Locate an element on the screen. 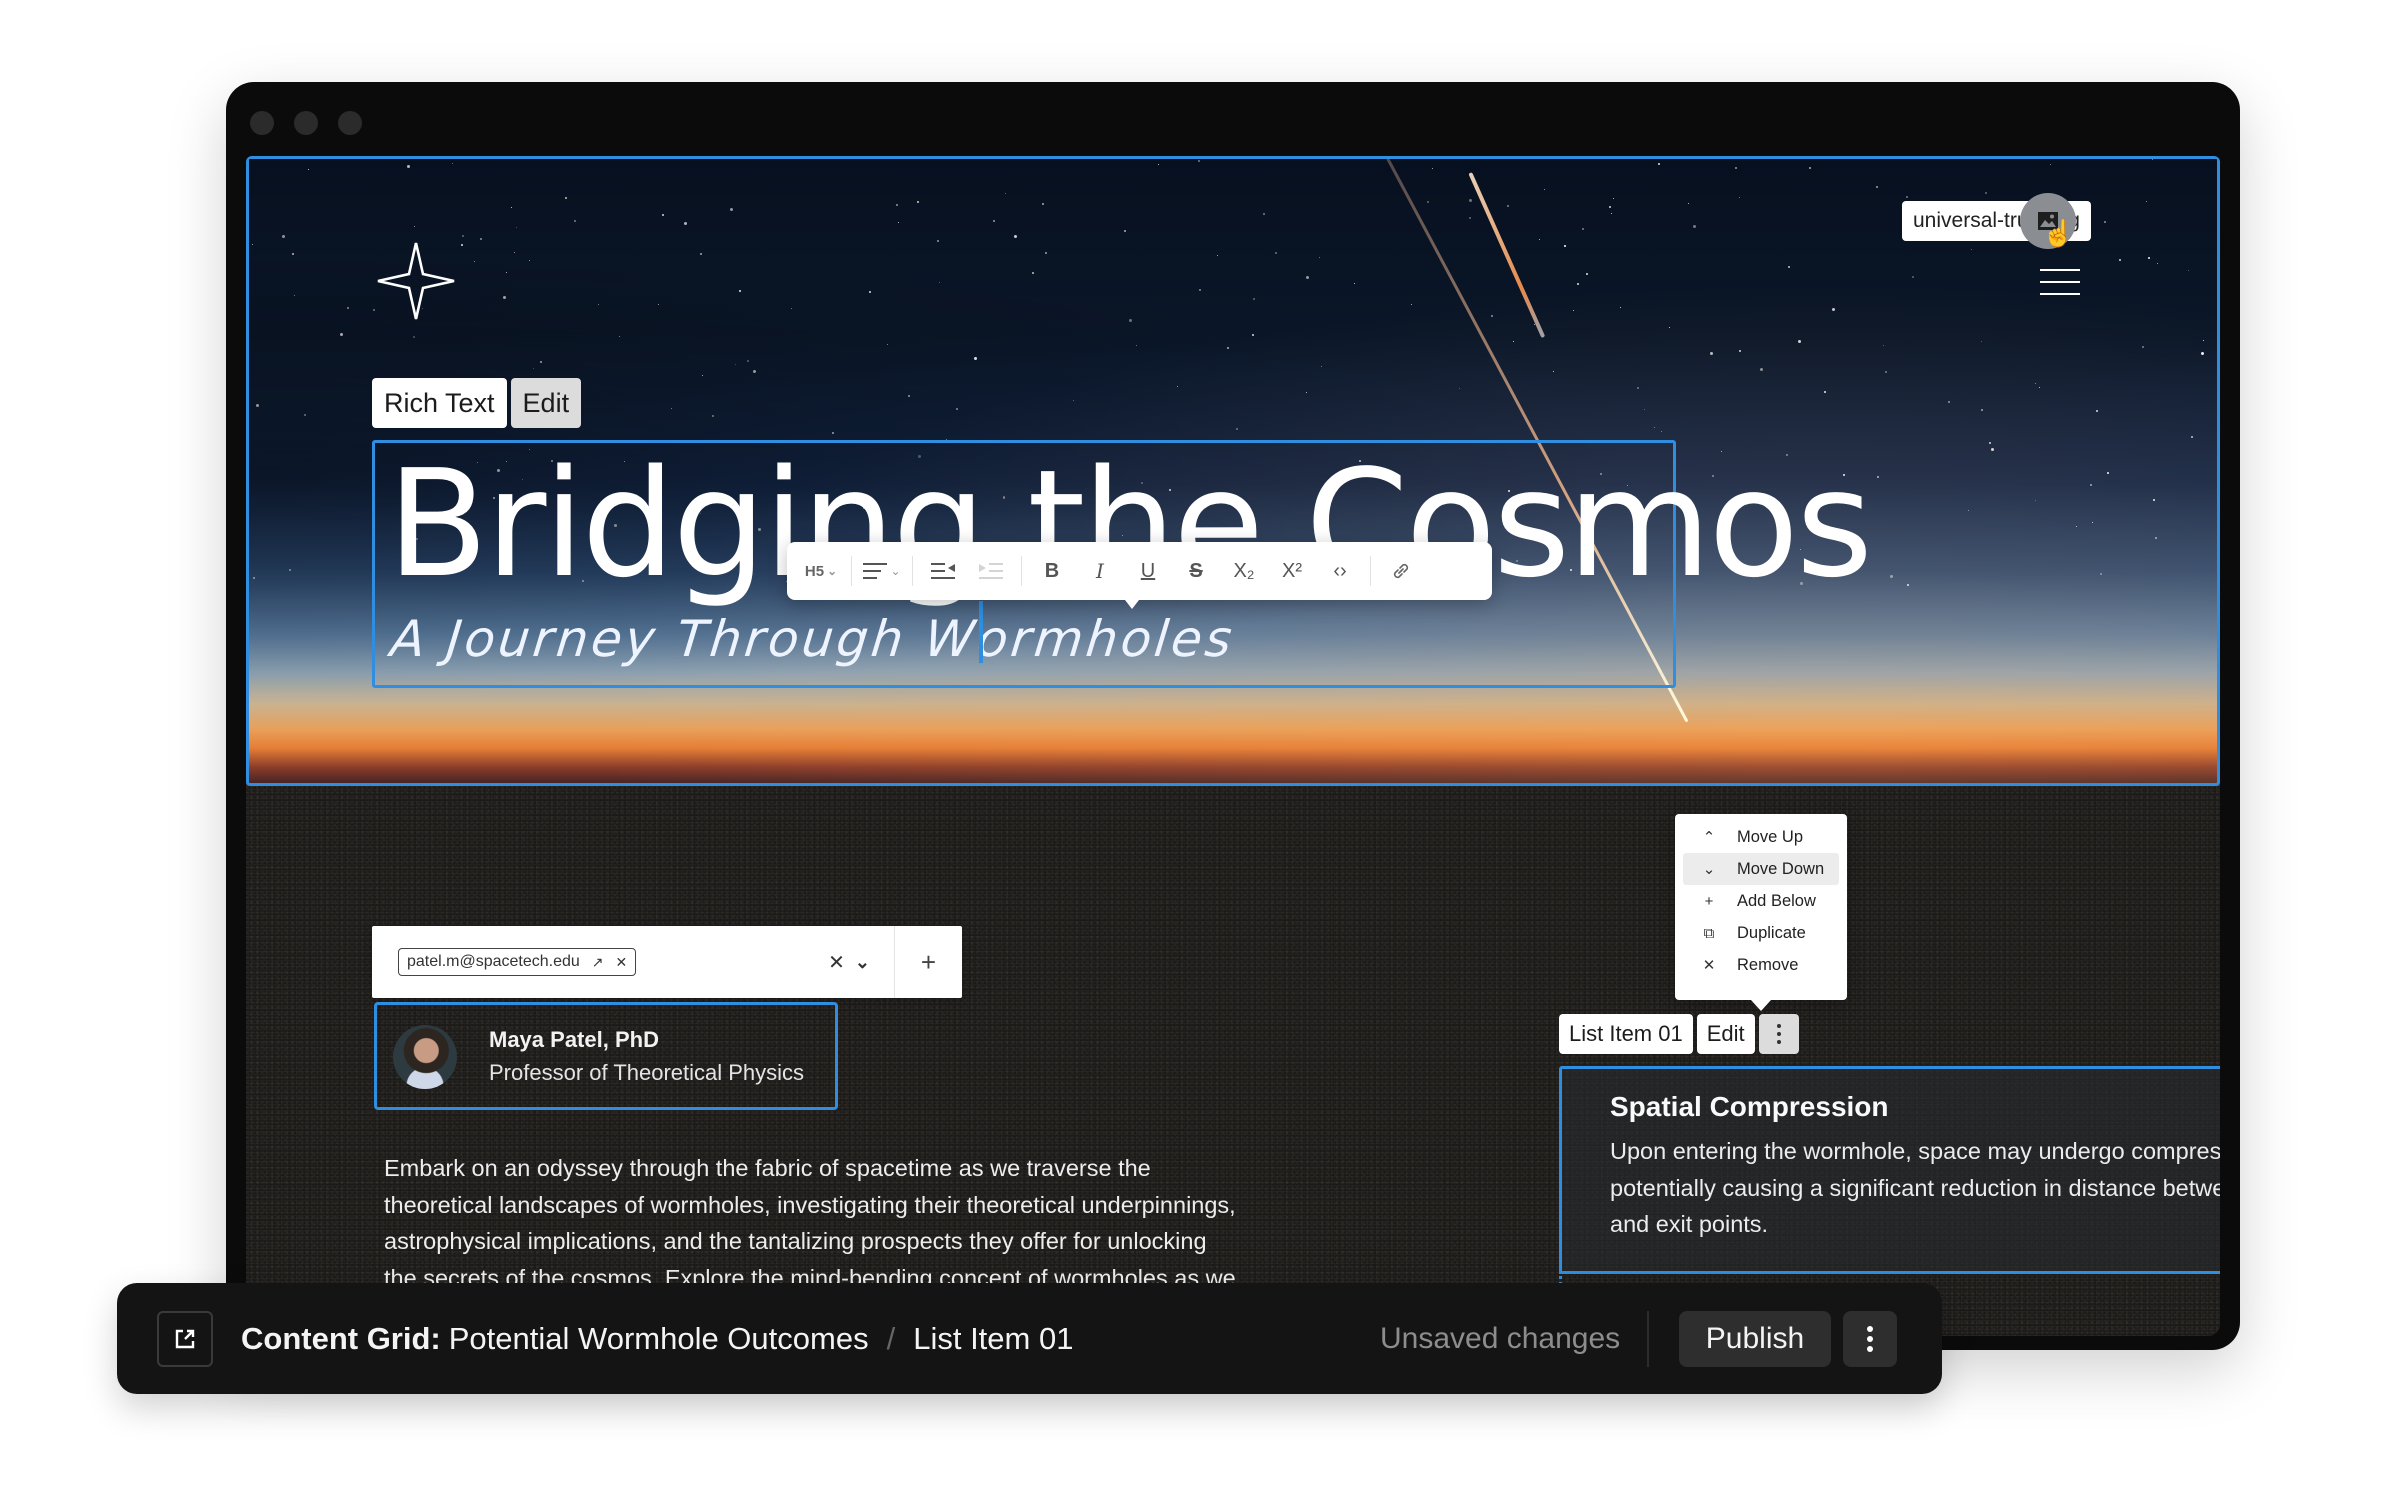  list-item-title: Spatial Compression is located at coordinates (1749, 1106).